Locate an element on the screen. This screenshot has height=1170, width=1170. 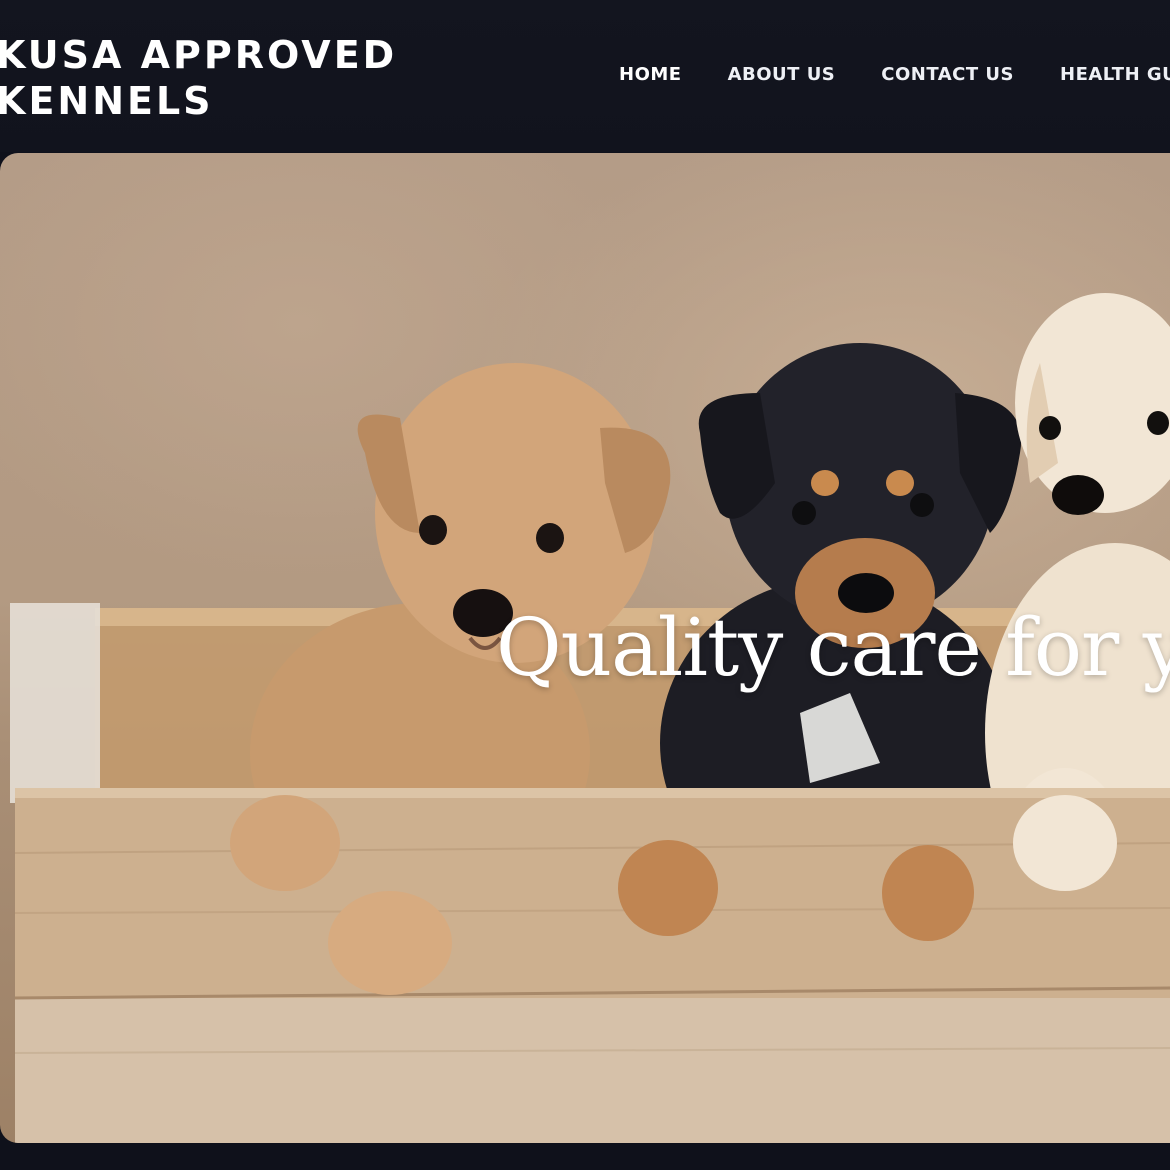
brand-line-2: KENNELS is located at coordinates (107, 101).